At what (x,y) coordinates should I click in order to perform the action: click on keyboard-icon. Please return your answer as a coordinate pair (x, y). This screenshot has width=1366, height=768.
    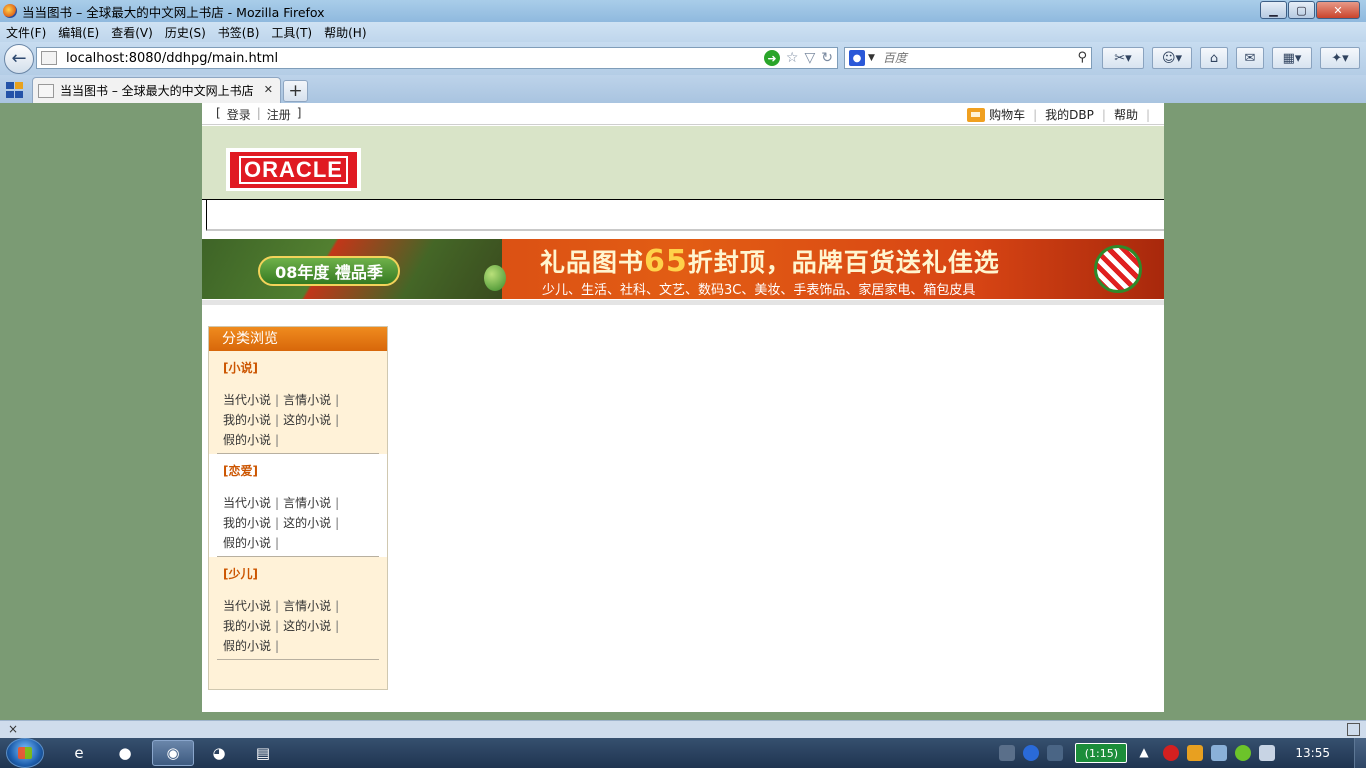
    Looking at the image, I should click on (1007, 753).